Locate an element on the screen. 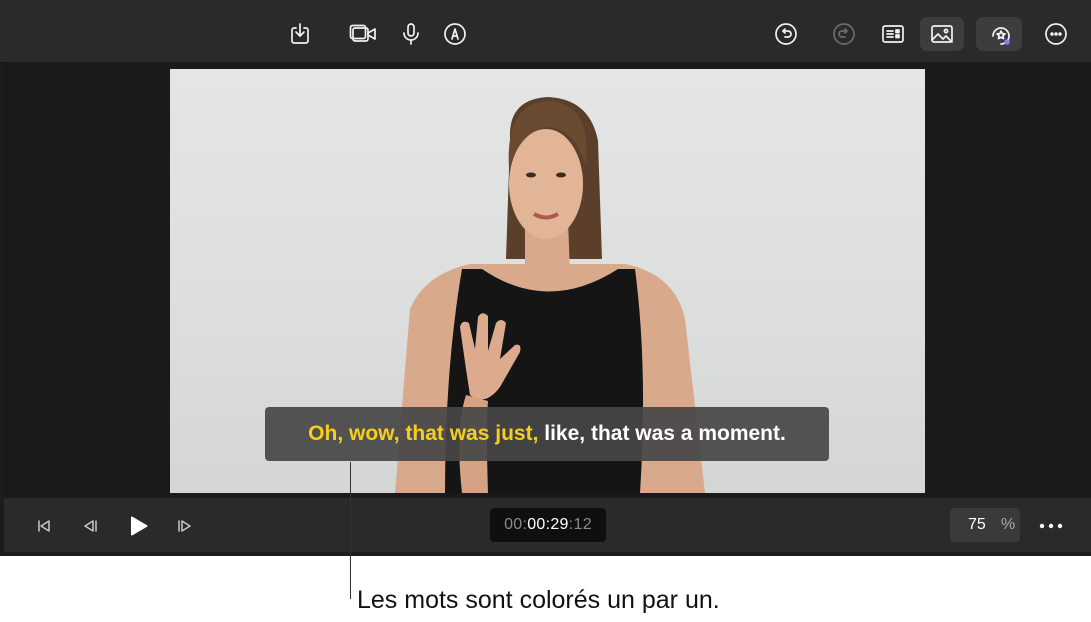  skip-to-start-button is located at coordinates (44, 526).